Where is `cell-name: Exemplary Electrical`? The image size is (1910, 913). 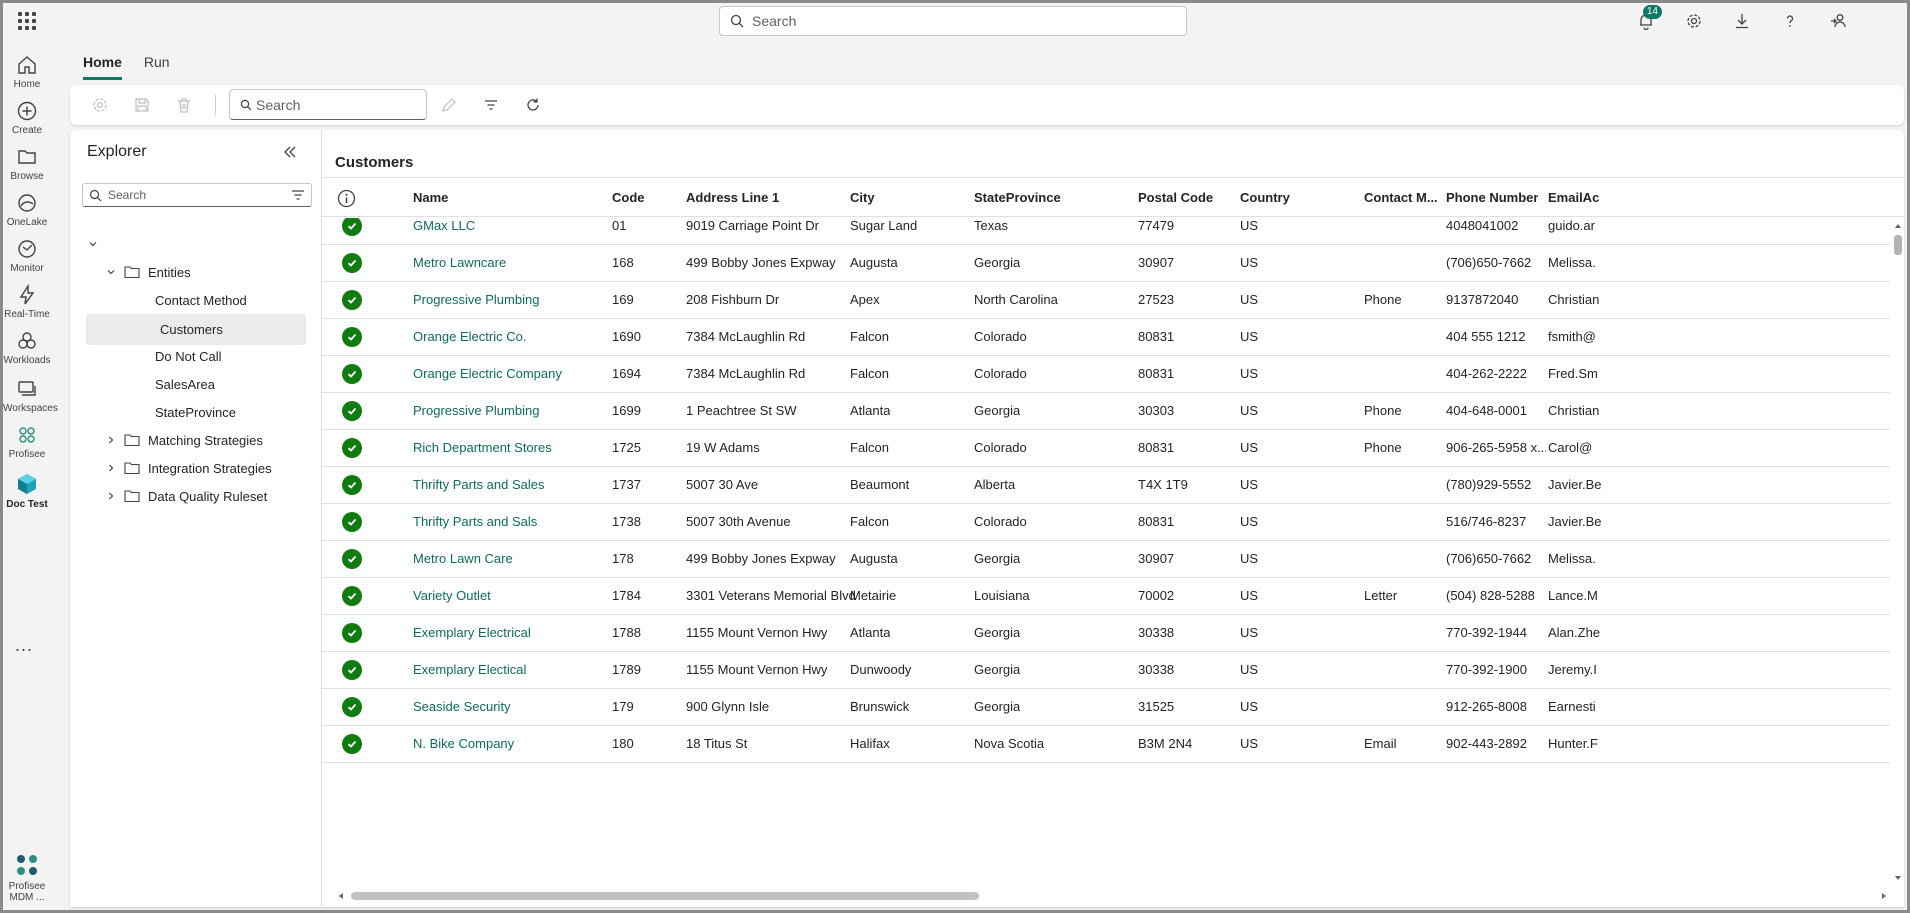 cell-name: Exemplary Electrical is located at coordinates (472, 632).